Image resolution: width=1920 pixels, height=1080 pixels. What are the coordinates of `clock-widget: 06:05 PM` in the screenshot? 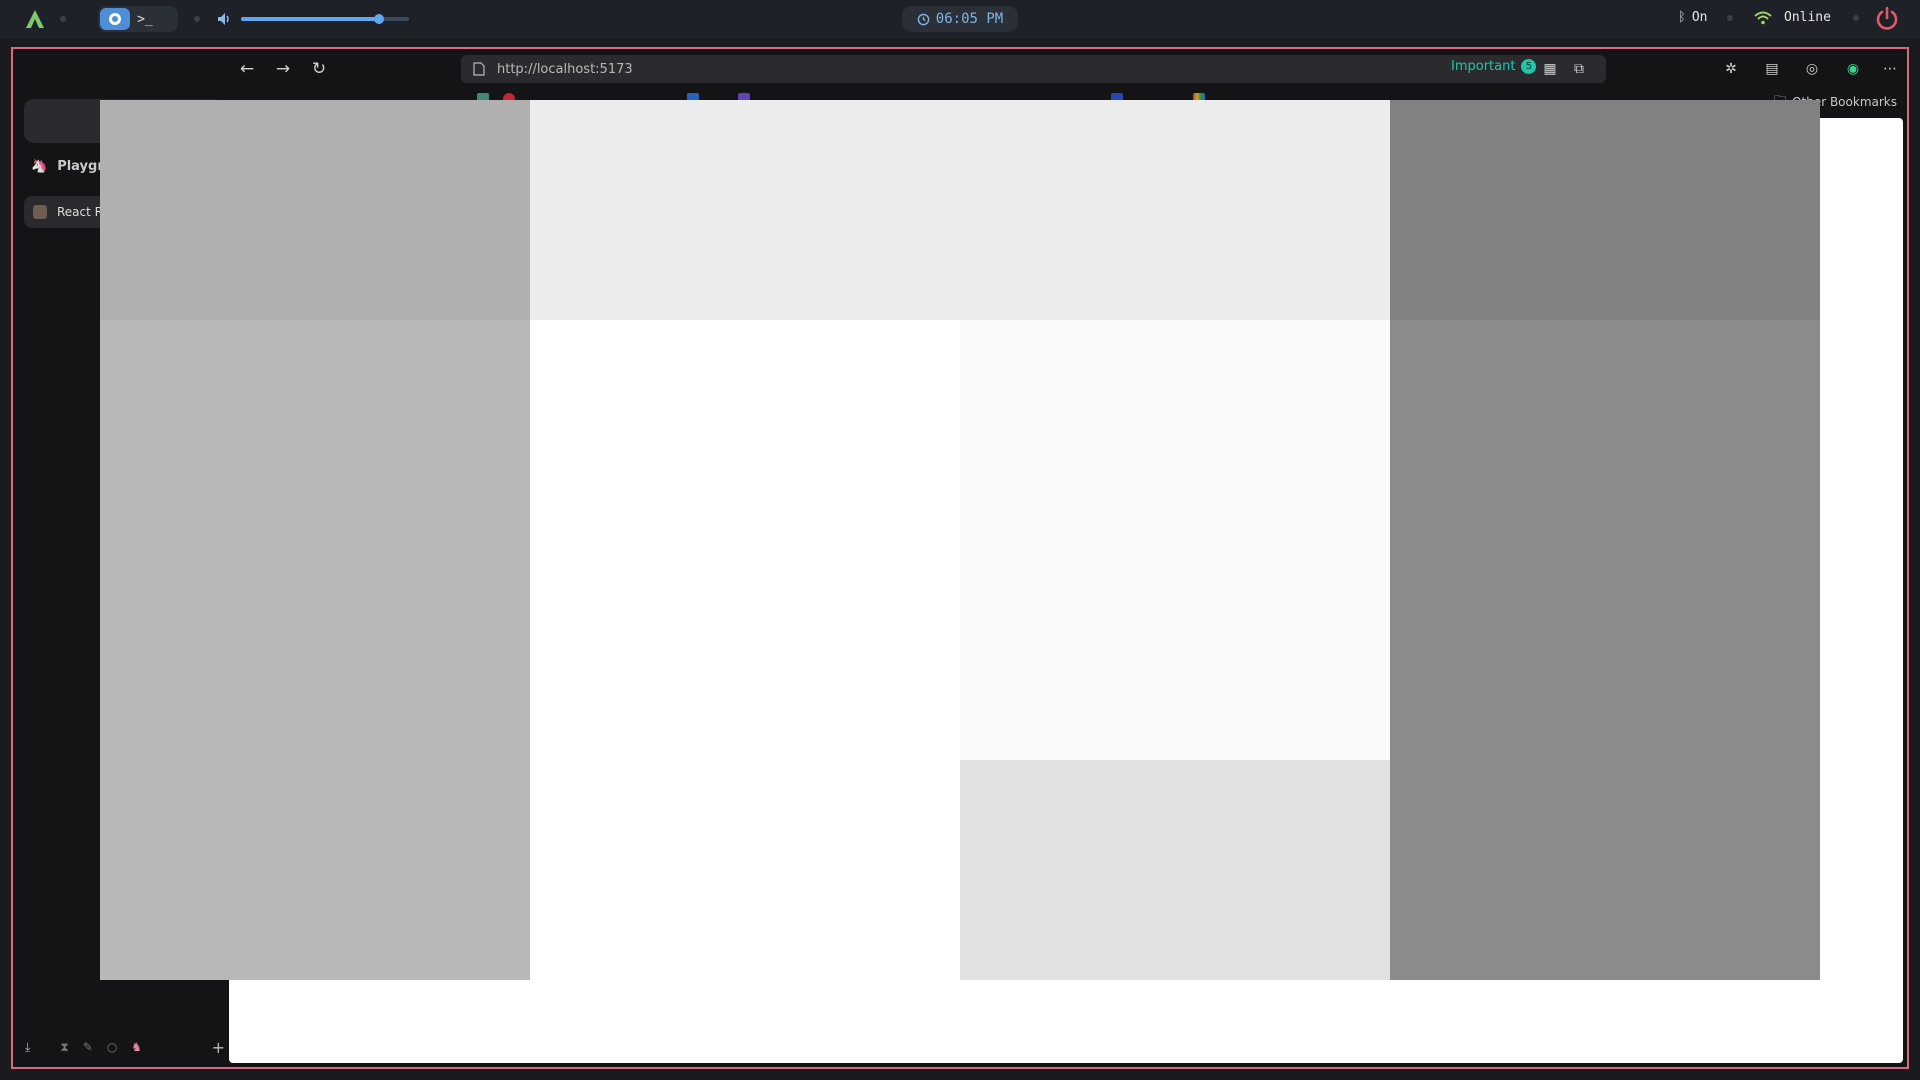 It's located at (960, 19).